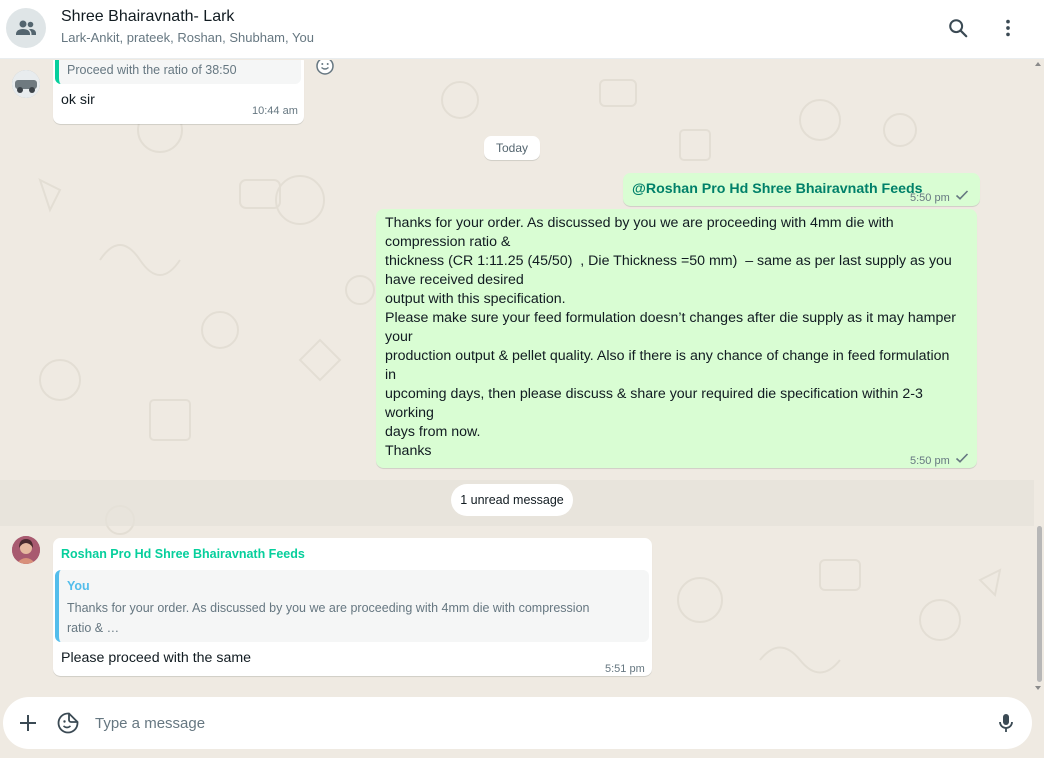  Describe the element at coordinates (512, 500) in the screenshot. I see `unread-badge: 1 unread message` at that location.